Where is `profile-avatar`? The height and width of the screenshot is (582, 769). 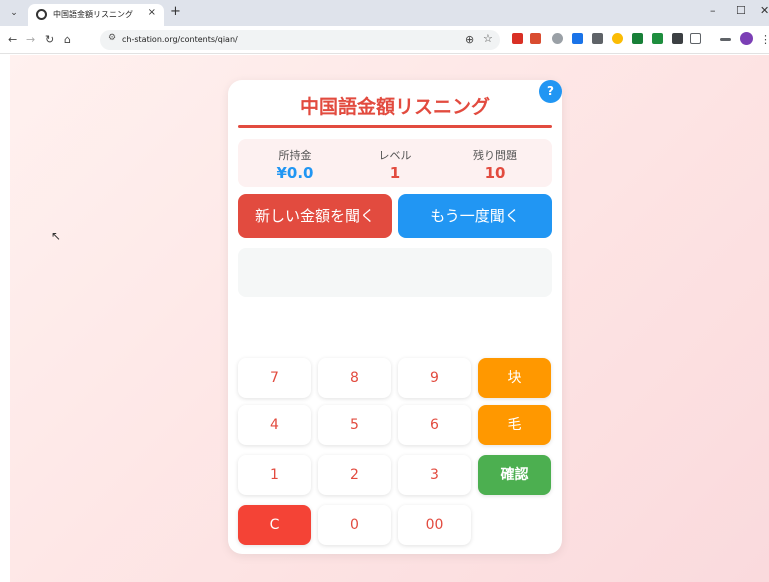
profile-avatar is located at coordinates (746, 38).